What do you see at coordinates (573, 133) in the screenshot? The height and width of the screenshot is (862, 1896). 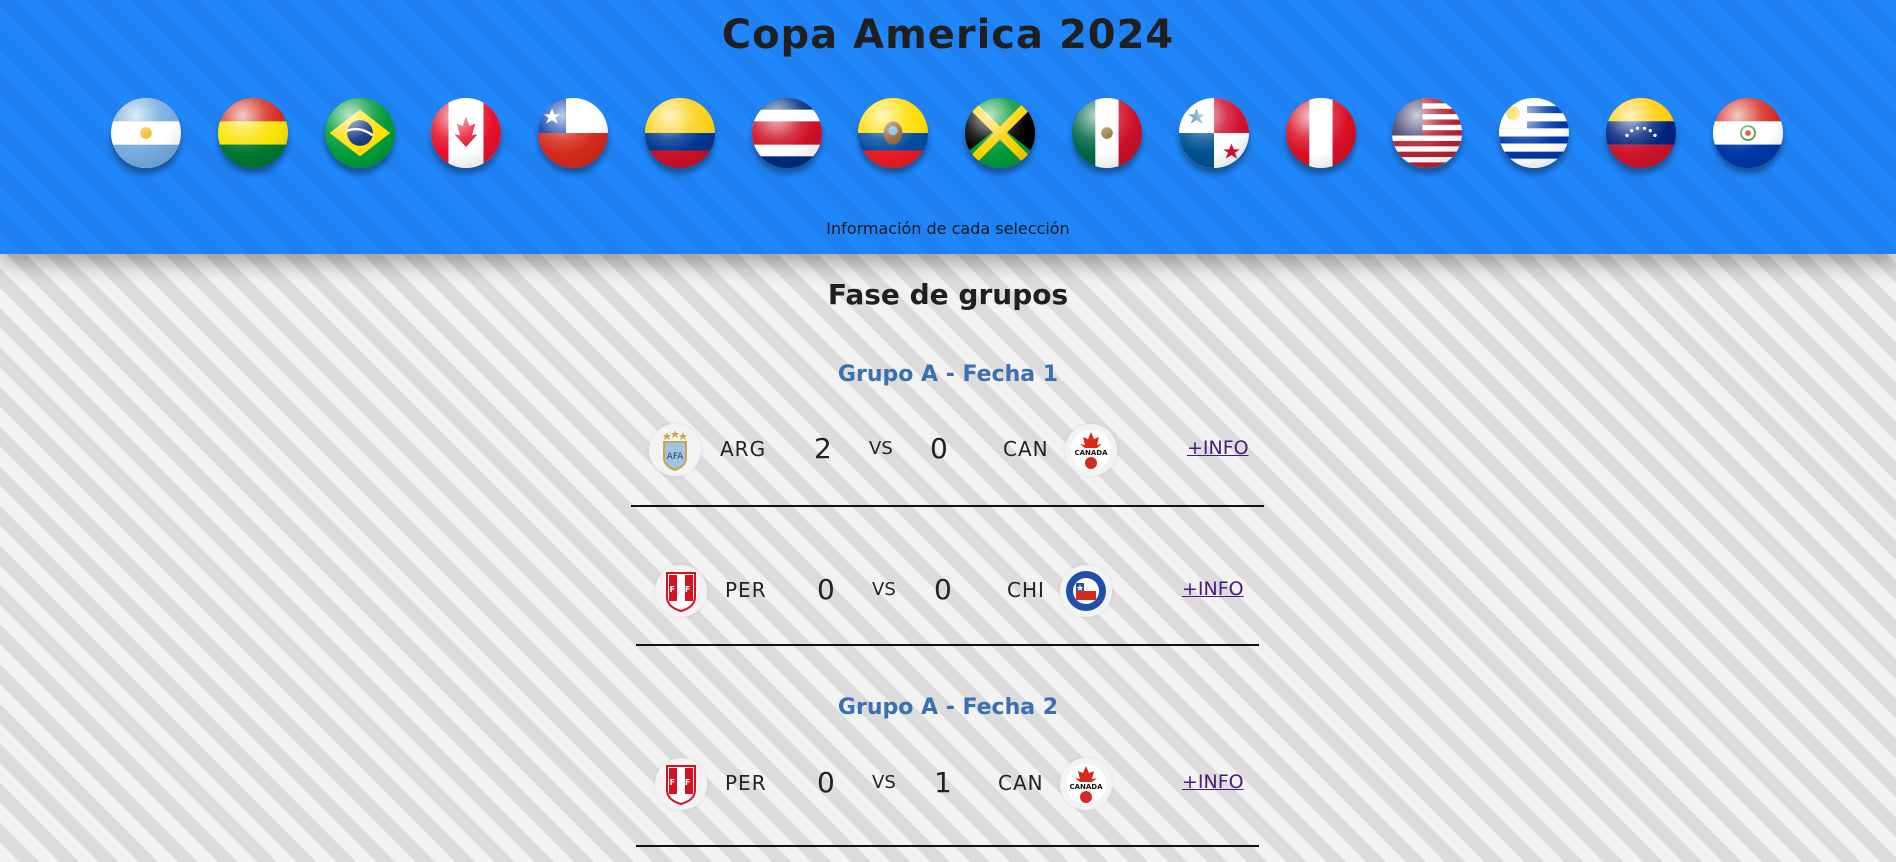 I see `chile-flag-icon` at bounding box center [573, 133].